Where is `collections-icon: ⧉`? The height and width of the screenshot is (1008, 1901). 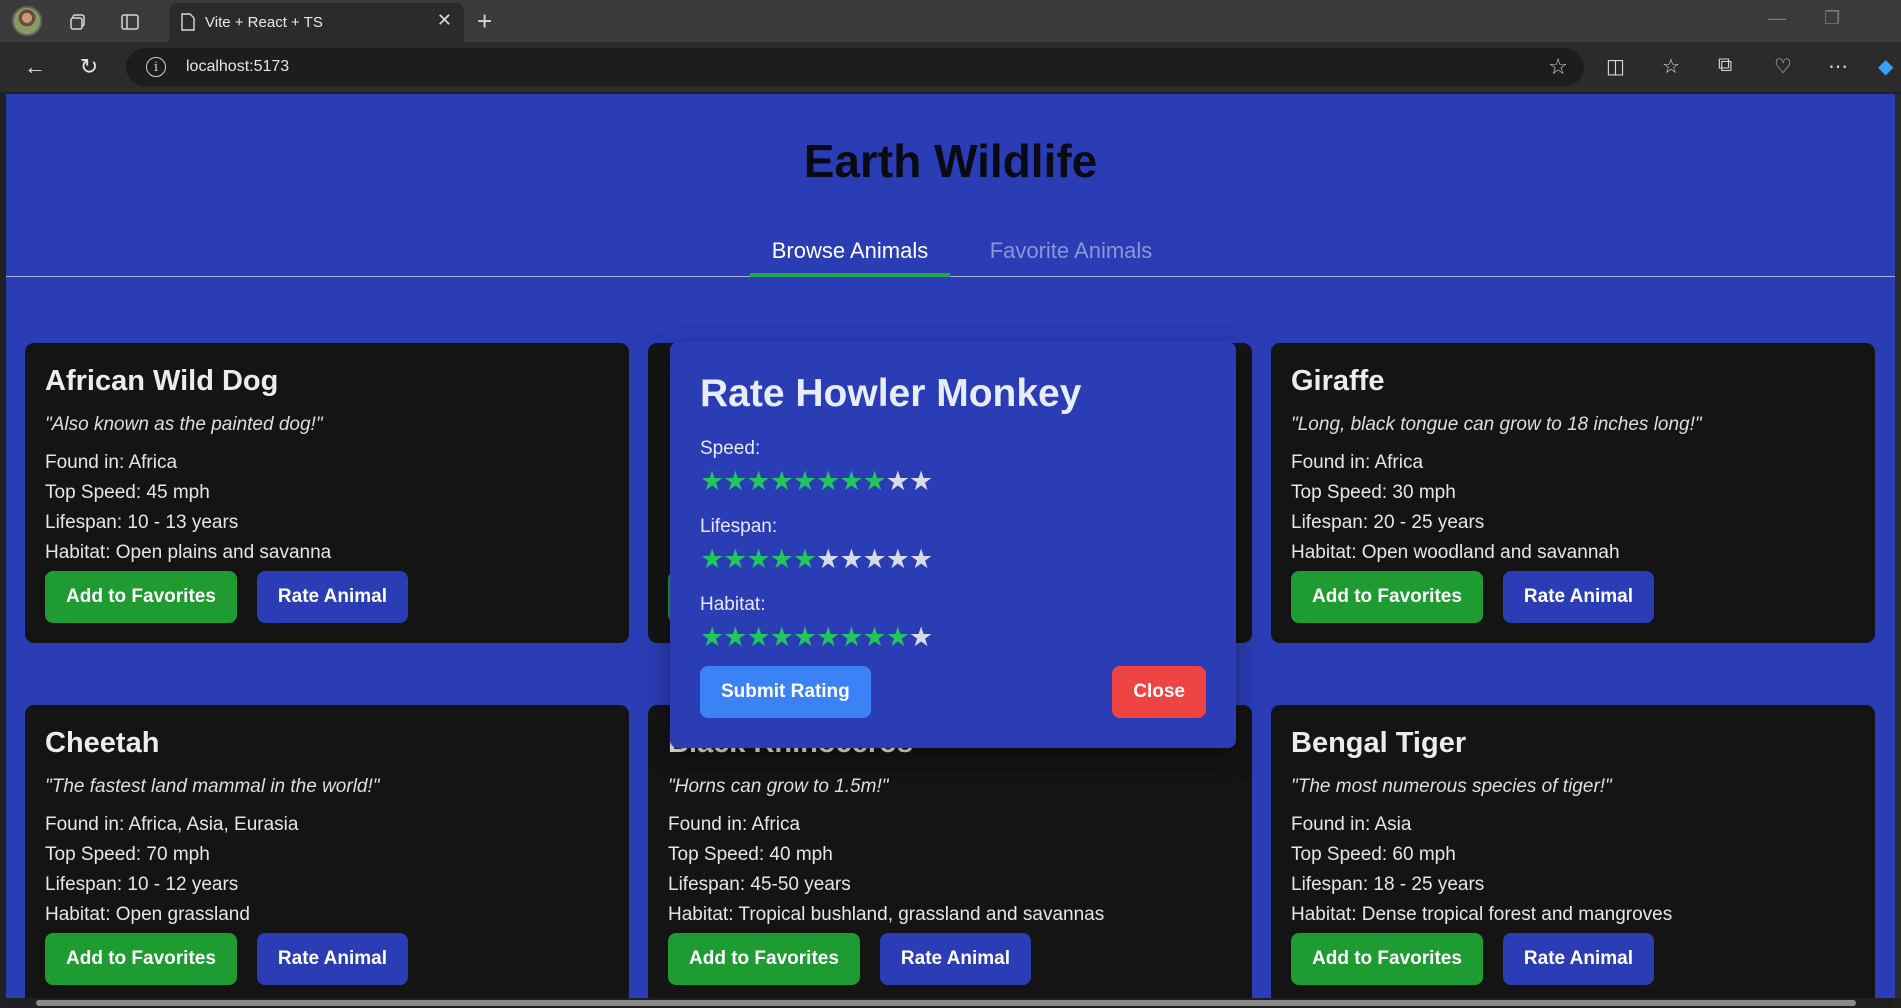
collections-icon: ⧉ is located at coordinates (1725, 65).